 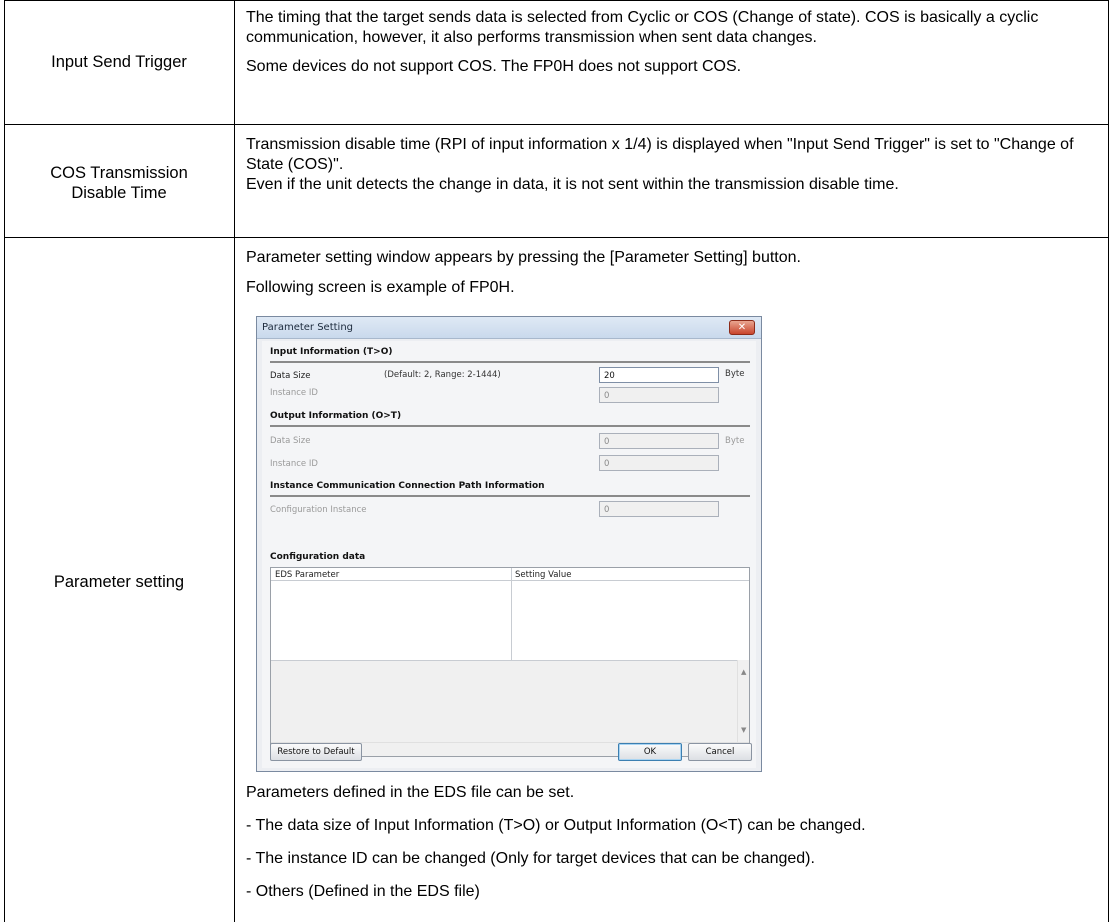 I want to click on restore-to-default-button: Restore to Default, so click(x=316, y=752).